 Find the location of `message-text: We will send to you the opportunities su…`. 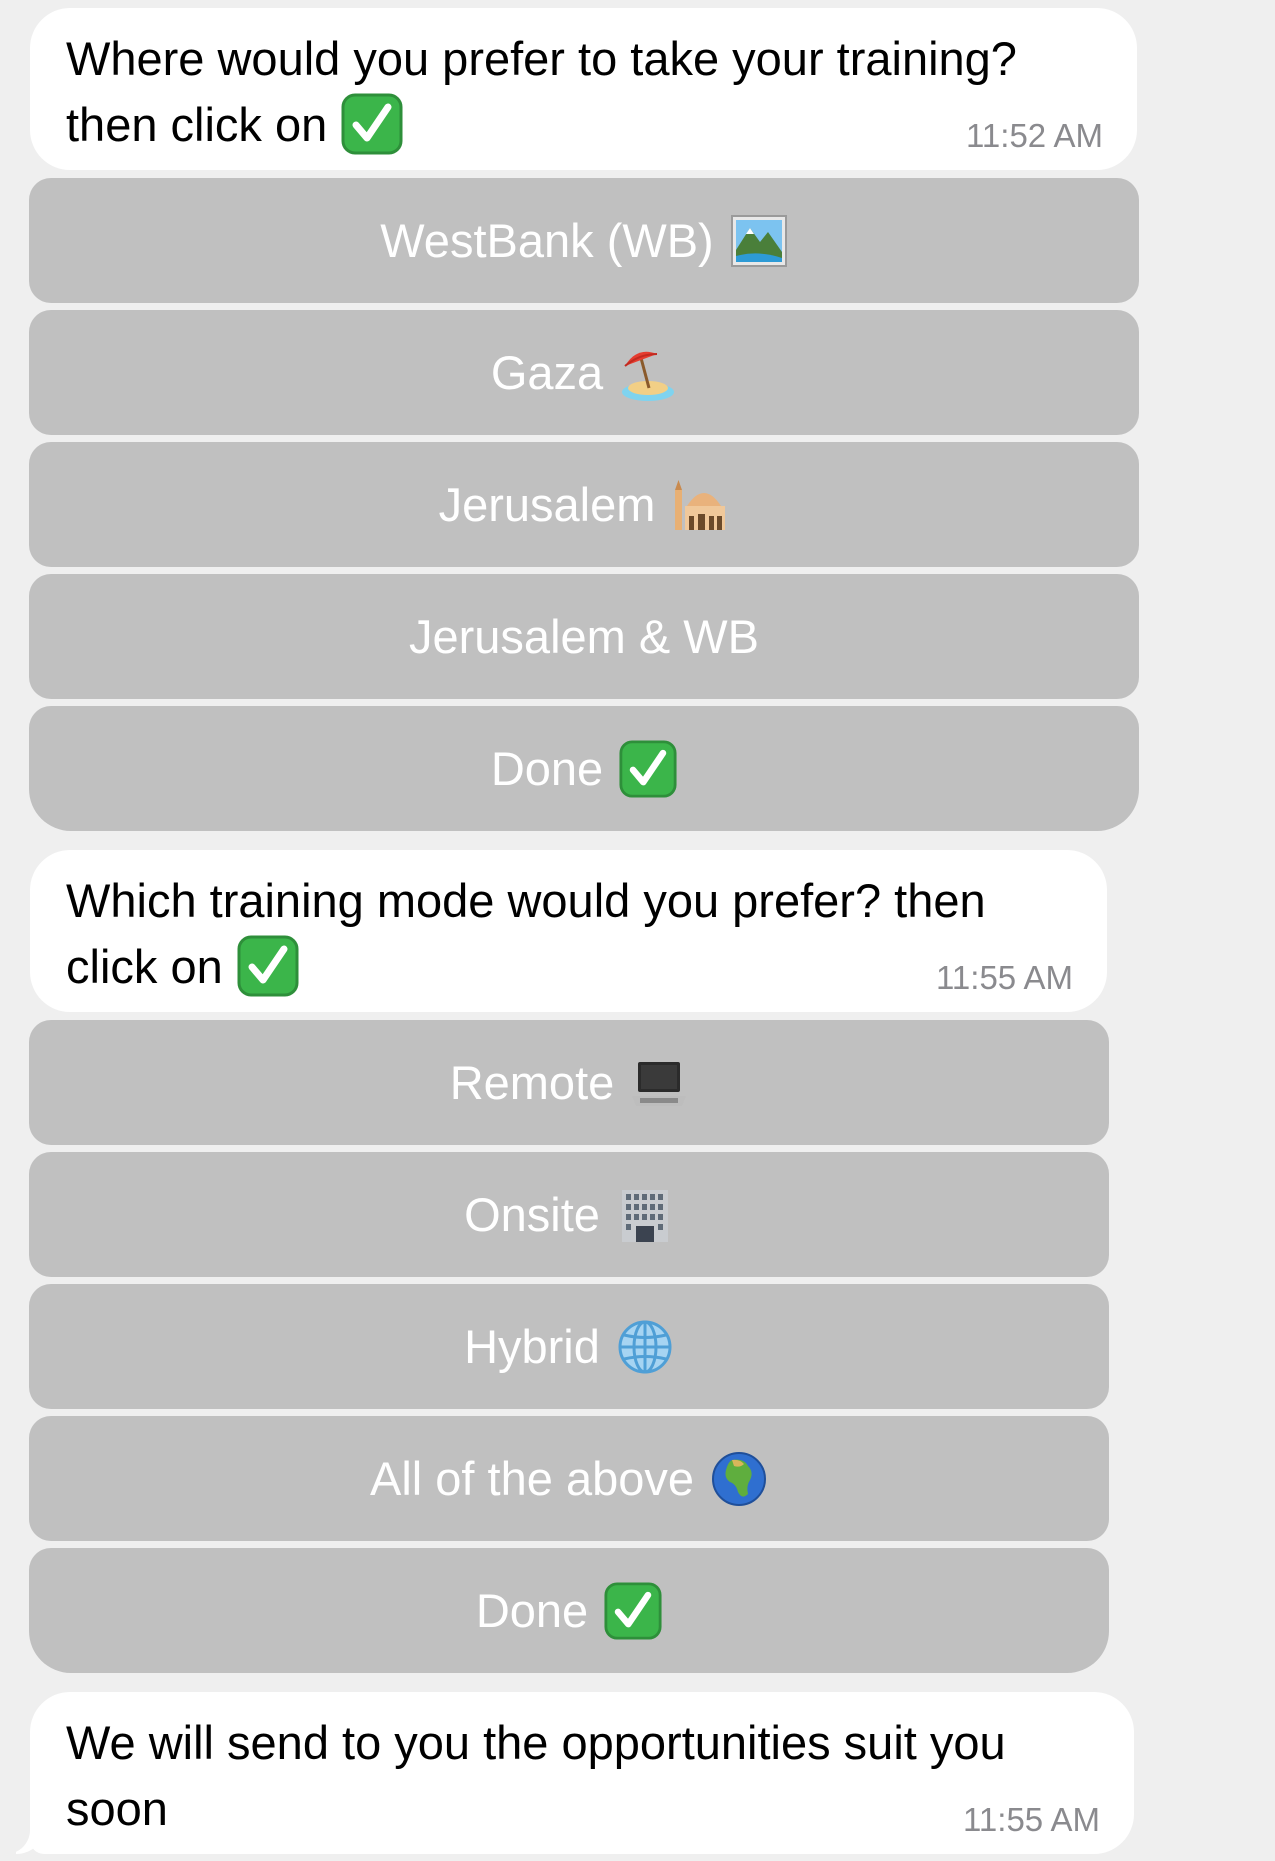

message-text: We will send to you the opportunities su… is located at coordinates (536, 1775).